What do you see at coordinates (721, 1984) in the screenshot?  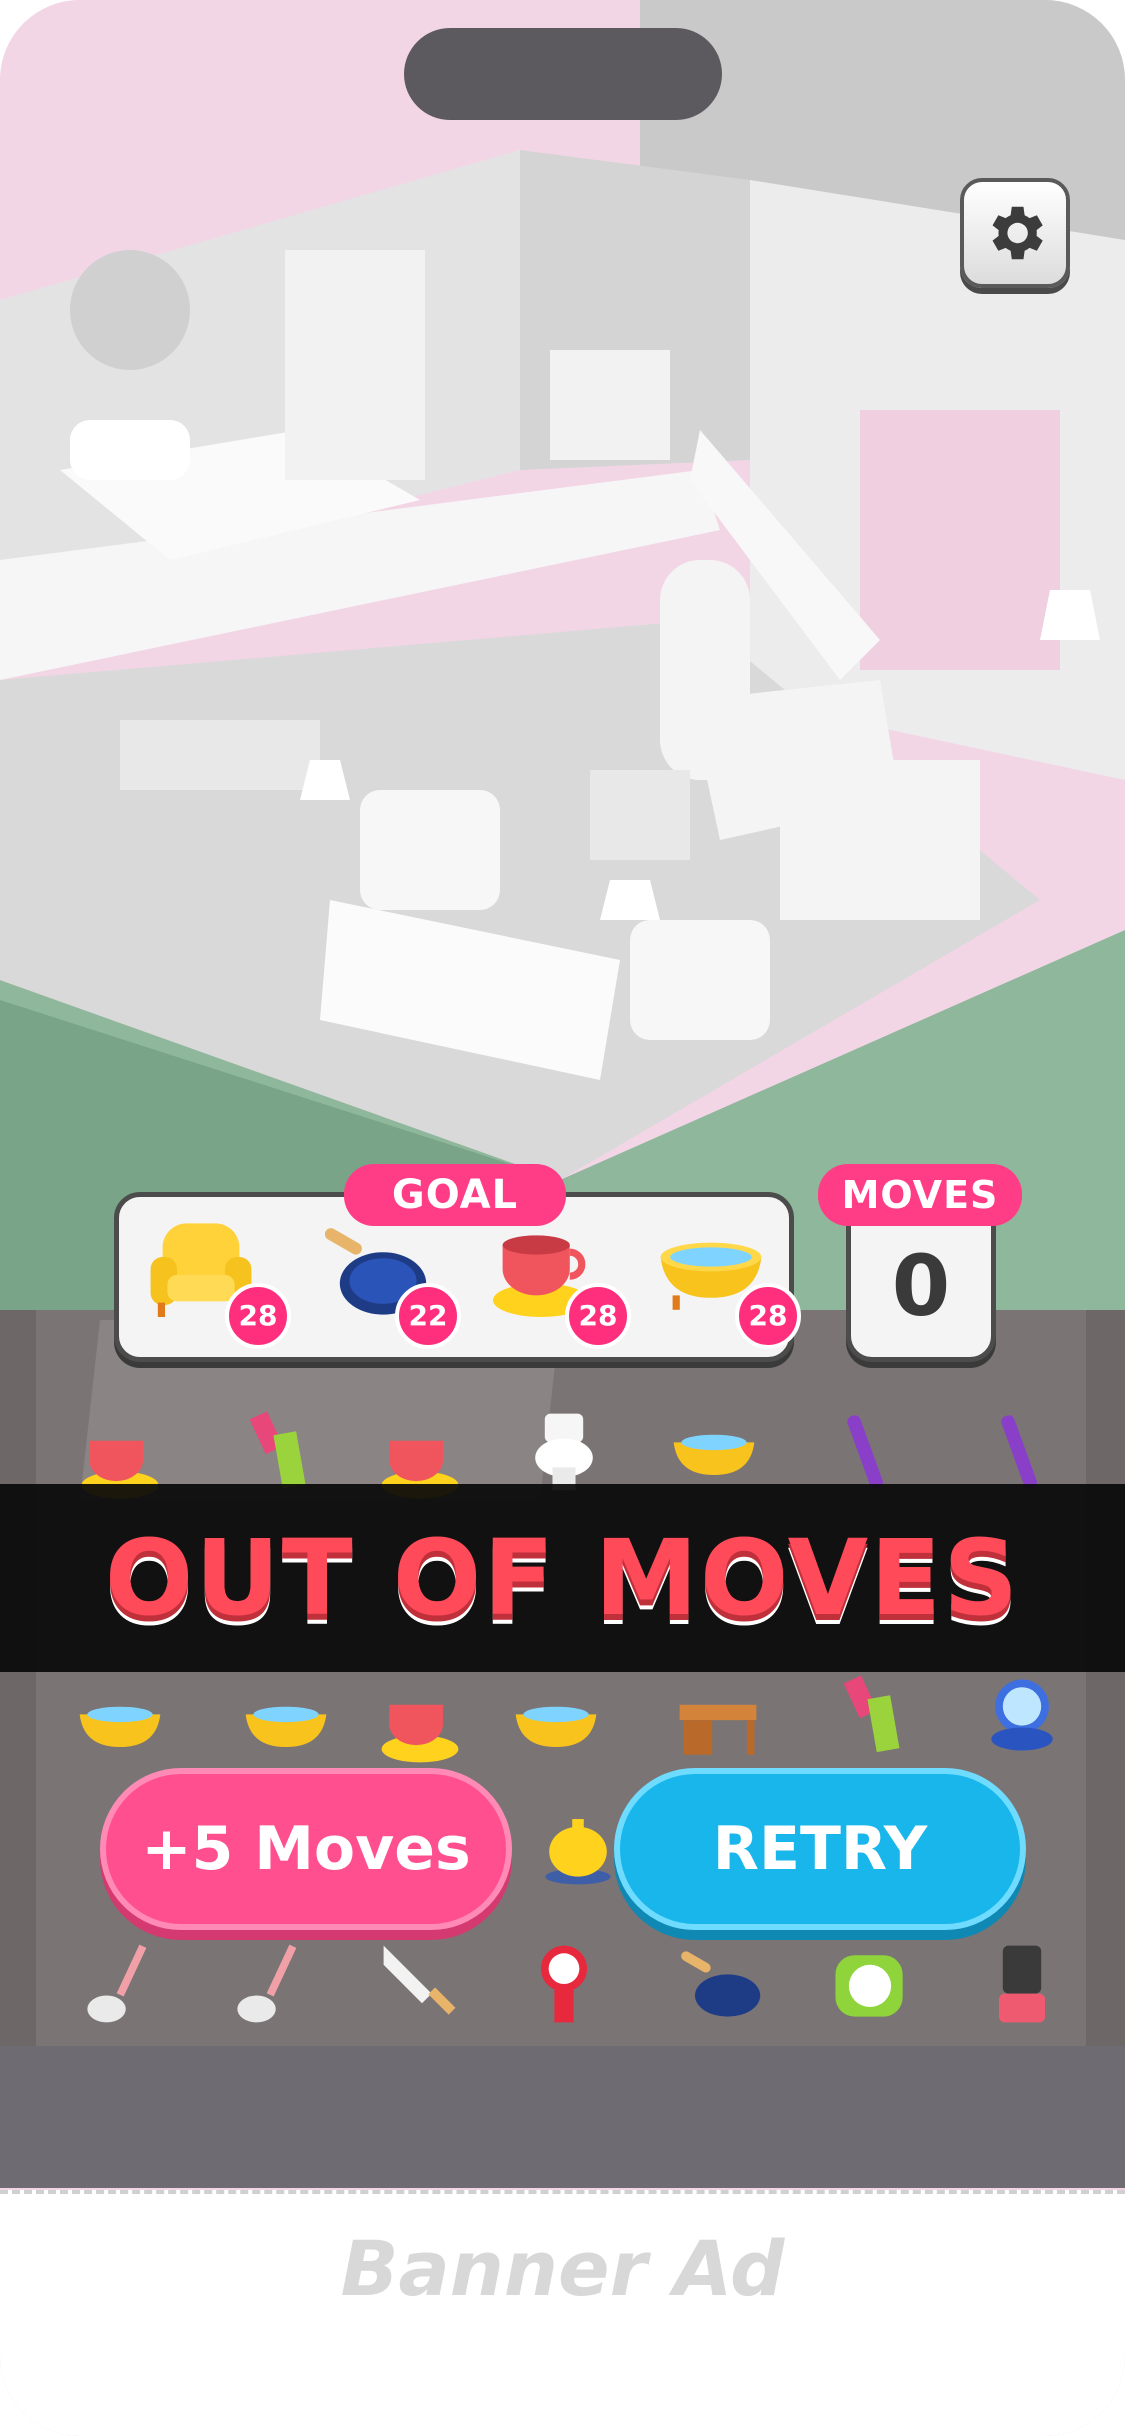 I see `frying-pan-icon` at bounding box center [721, 1984].